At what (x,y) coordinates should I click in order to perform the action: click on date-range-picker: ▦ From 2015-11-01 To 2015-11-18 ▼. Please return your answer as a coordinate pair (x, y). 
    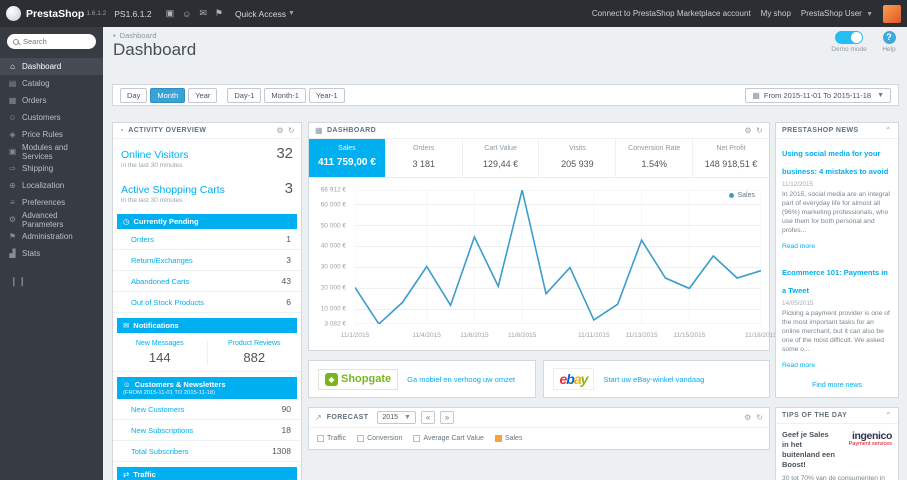
    Looking at the image, I should click on (818, 95).